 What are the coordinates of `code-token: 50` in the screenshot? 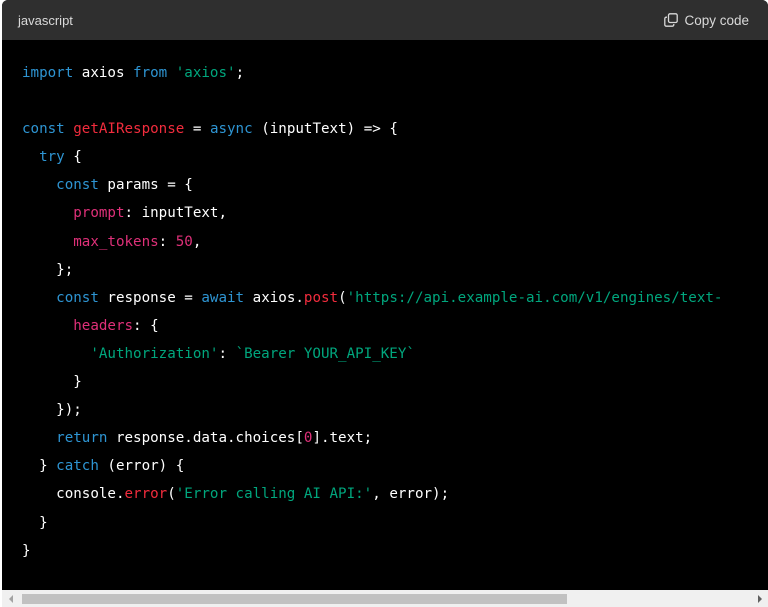 It's located at (184, 241).